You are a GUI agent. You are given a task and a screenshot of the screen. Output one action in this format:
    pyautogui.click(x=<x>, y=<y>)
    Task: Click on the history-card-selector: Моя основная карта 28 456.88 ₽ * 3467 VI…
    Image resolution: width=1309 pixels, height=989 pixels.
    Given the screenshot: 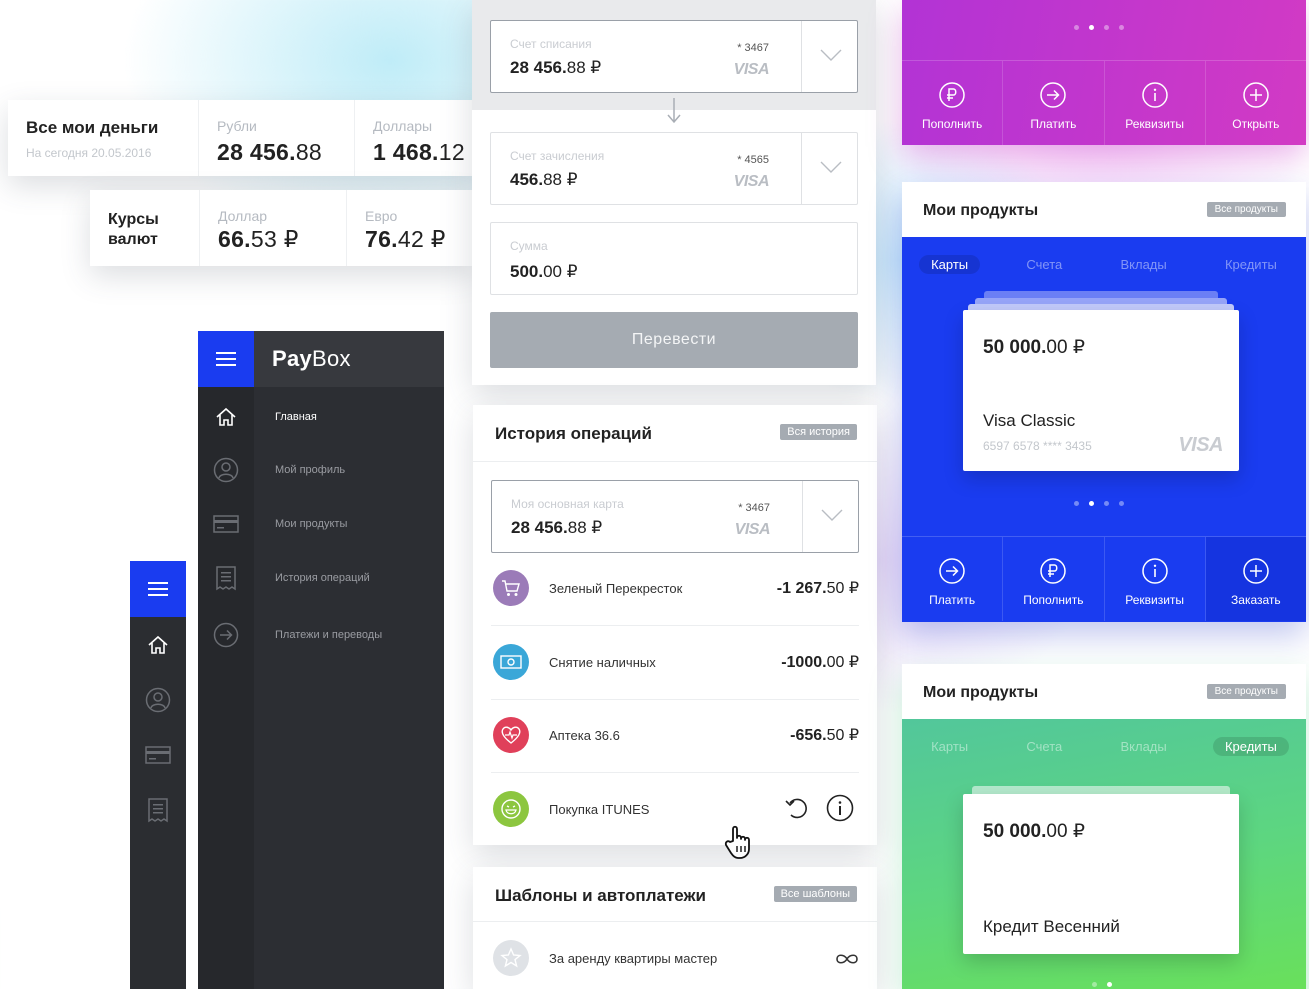 What is the action you would take?
    pyautogui.click(x=675, y=516)
    